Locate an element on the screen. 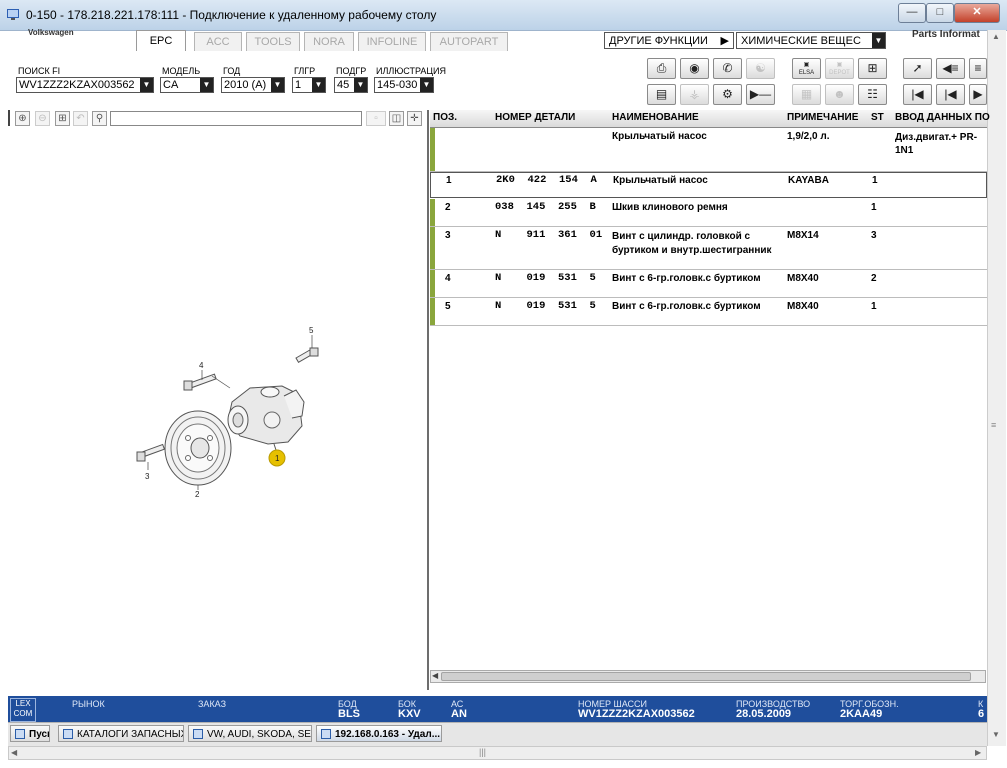  col-st-header: ST is located at coordinates (877, 117).